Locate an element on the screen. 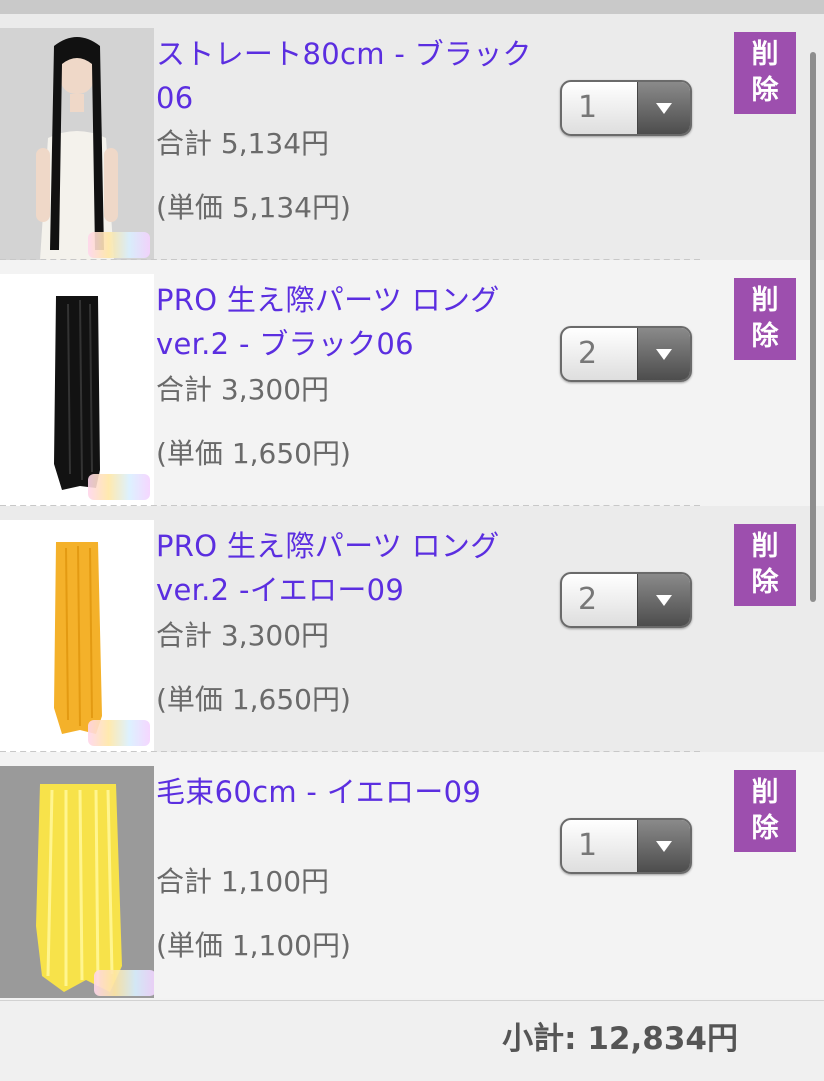  unit-price: (単価 5,134円) is located at coordinates (253, 207).